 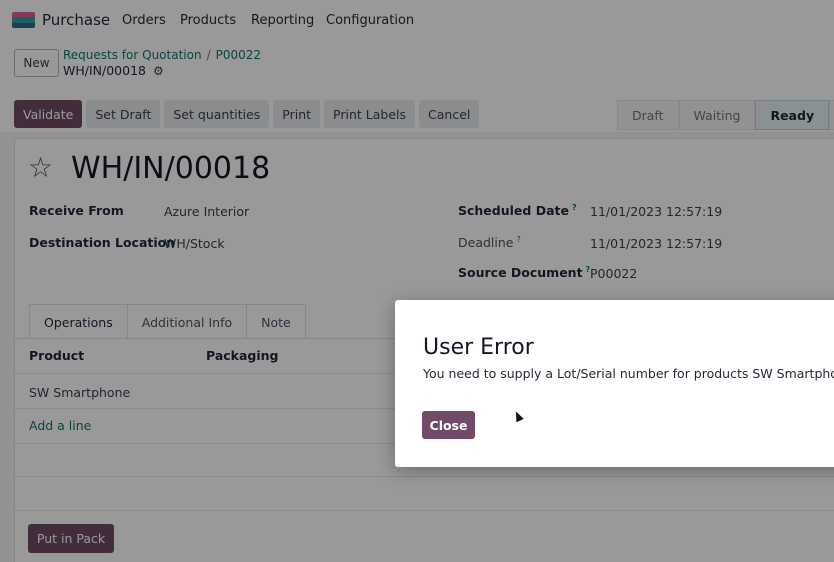 I want to click on close-button: Close, so click(x=448, y=425).